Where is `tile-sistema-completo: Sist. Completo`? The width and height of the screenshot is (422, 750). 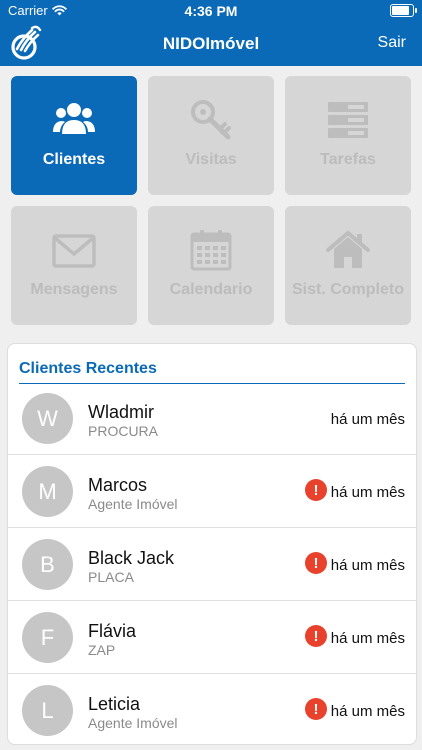
tile-sistema-completo: Sist. Completo is located at coordinates (348, 265).